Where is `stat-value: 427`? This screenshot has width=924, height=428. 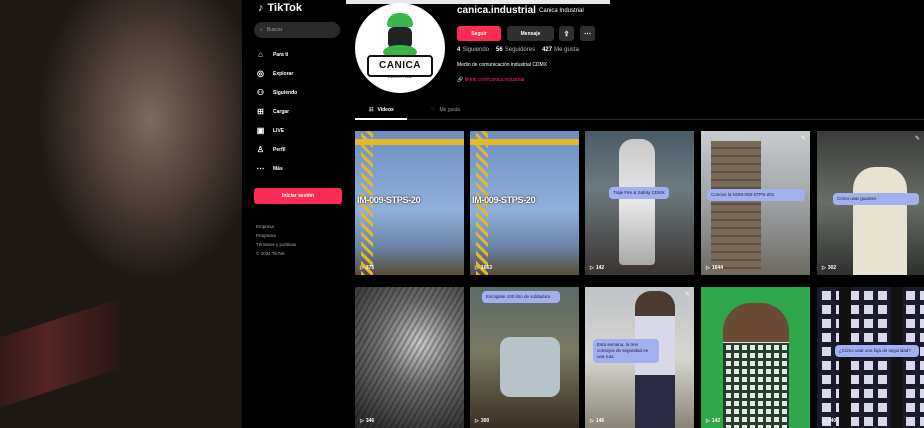
stat-value: 427 is located at coordinates (547, 50).